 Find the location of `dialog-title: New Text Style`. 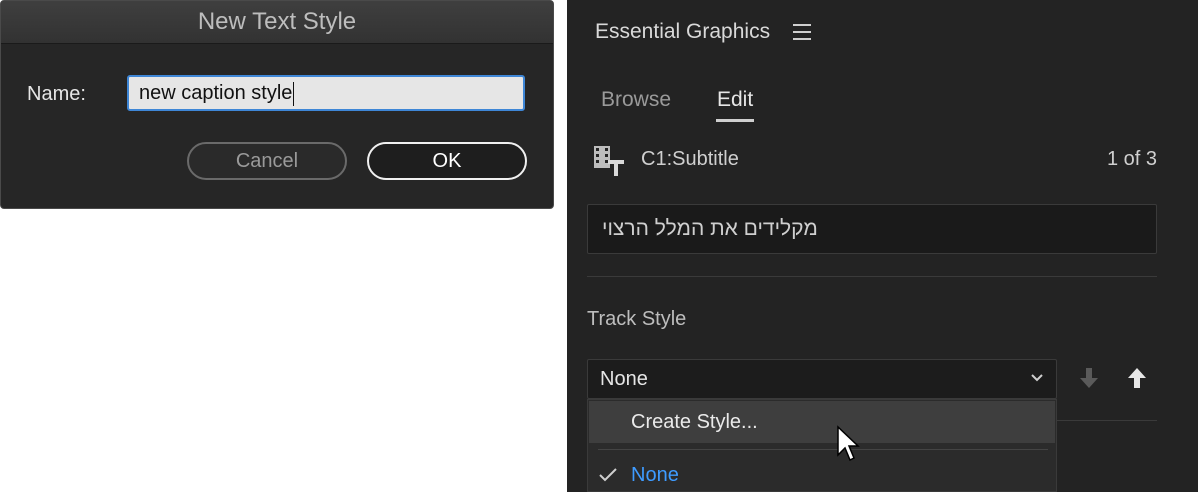

dialog-title: New Text Style is located at coordinates (277, 22).